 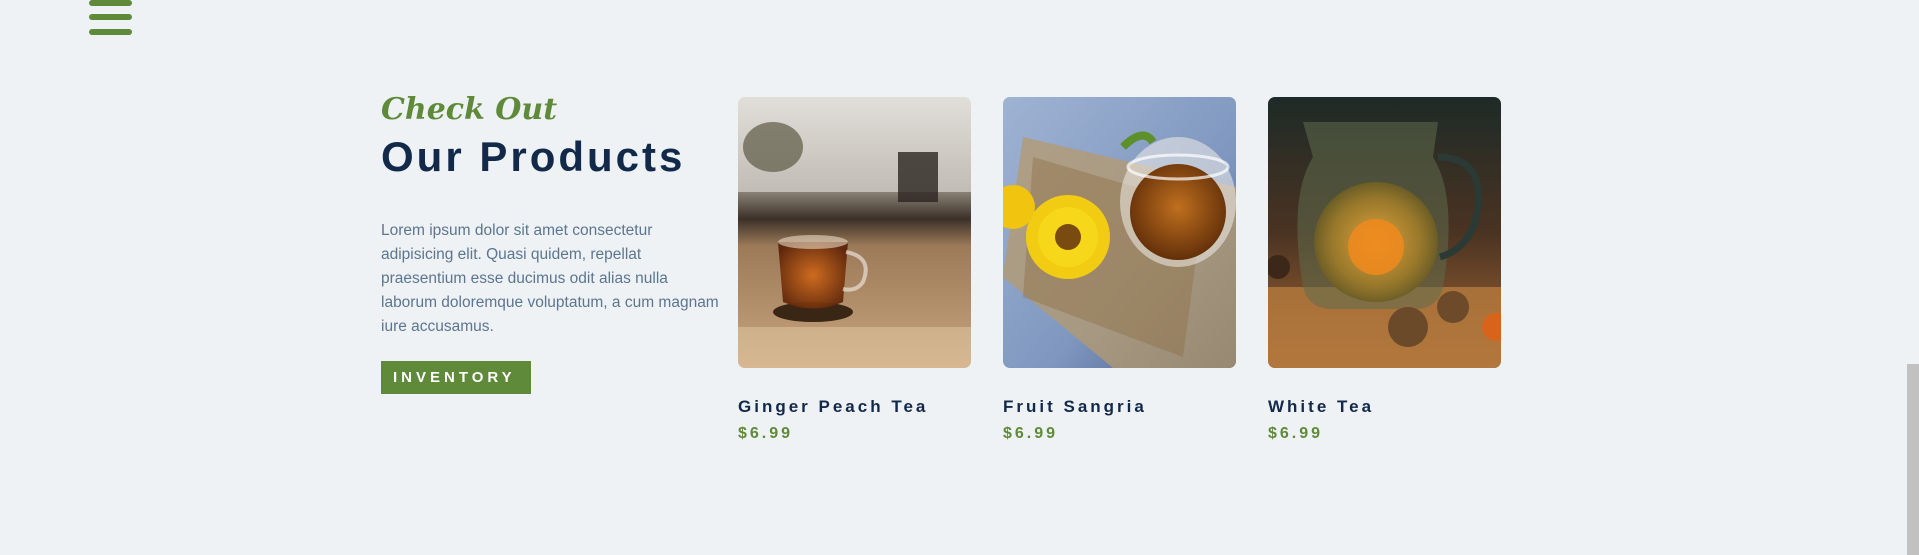 I want to click on product-image-ginger-peach-tea, so click(x=854, y=232).